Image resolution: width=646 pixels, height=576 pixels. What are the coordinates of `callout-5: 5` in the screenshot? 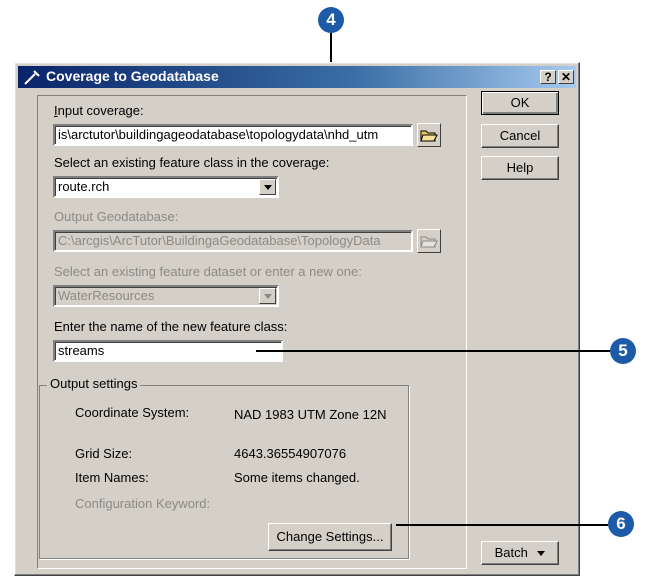 It's located at (623, 351).